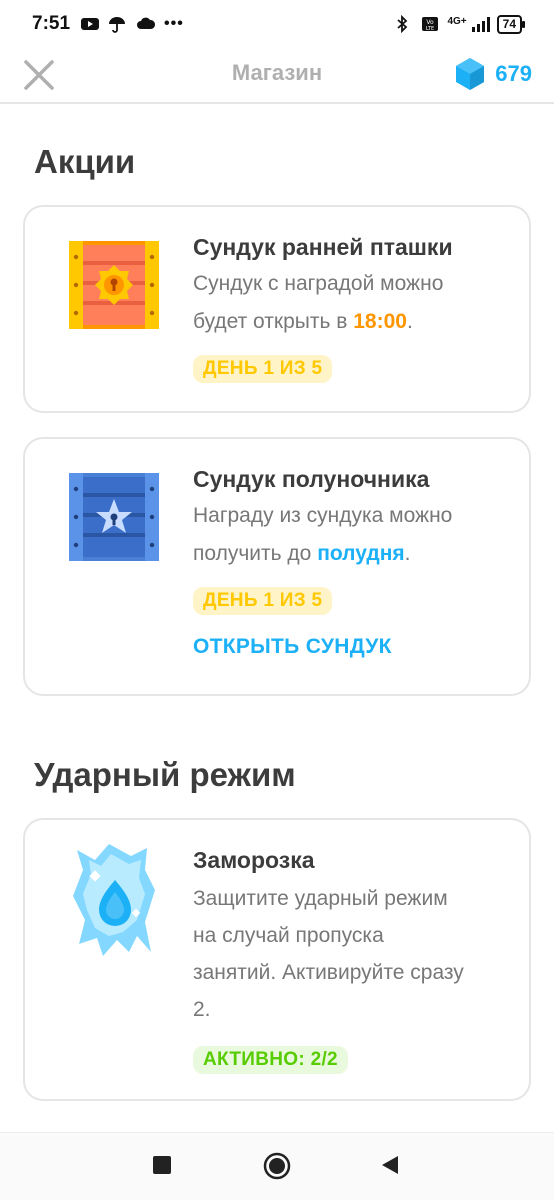  I want to click on orange-chest-icon, so click(114, 286).